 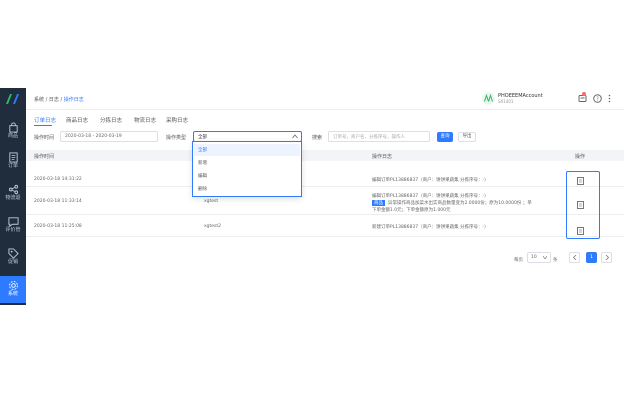 I want to click on type-option-add: 新增, so click(x=247, y=163).